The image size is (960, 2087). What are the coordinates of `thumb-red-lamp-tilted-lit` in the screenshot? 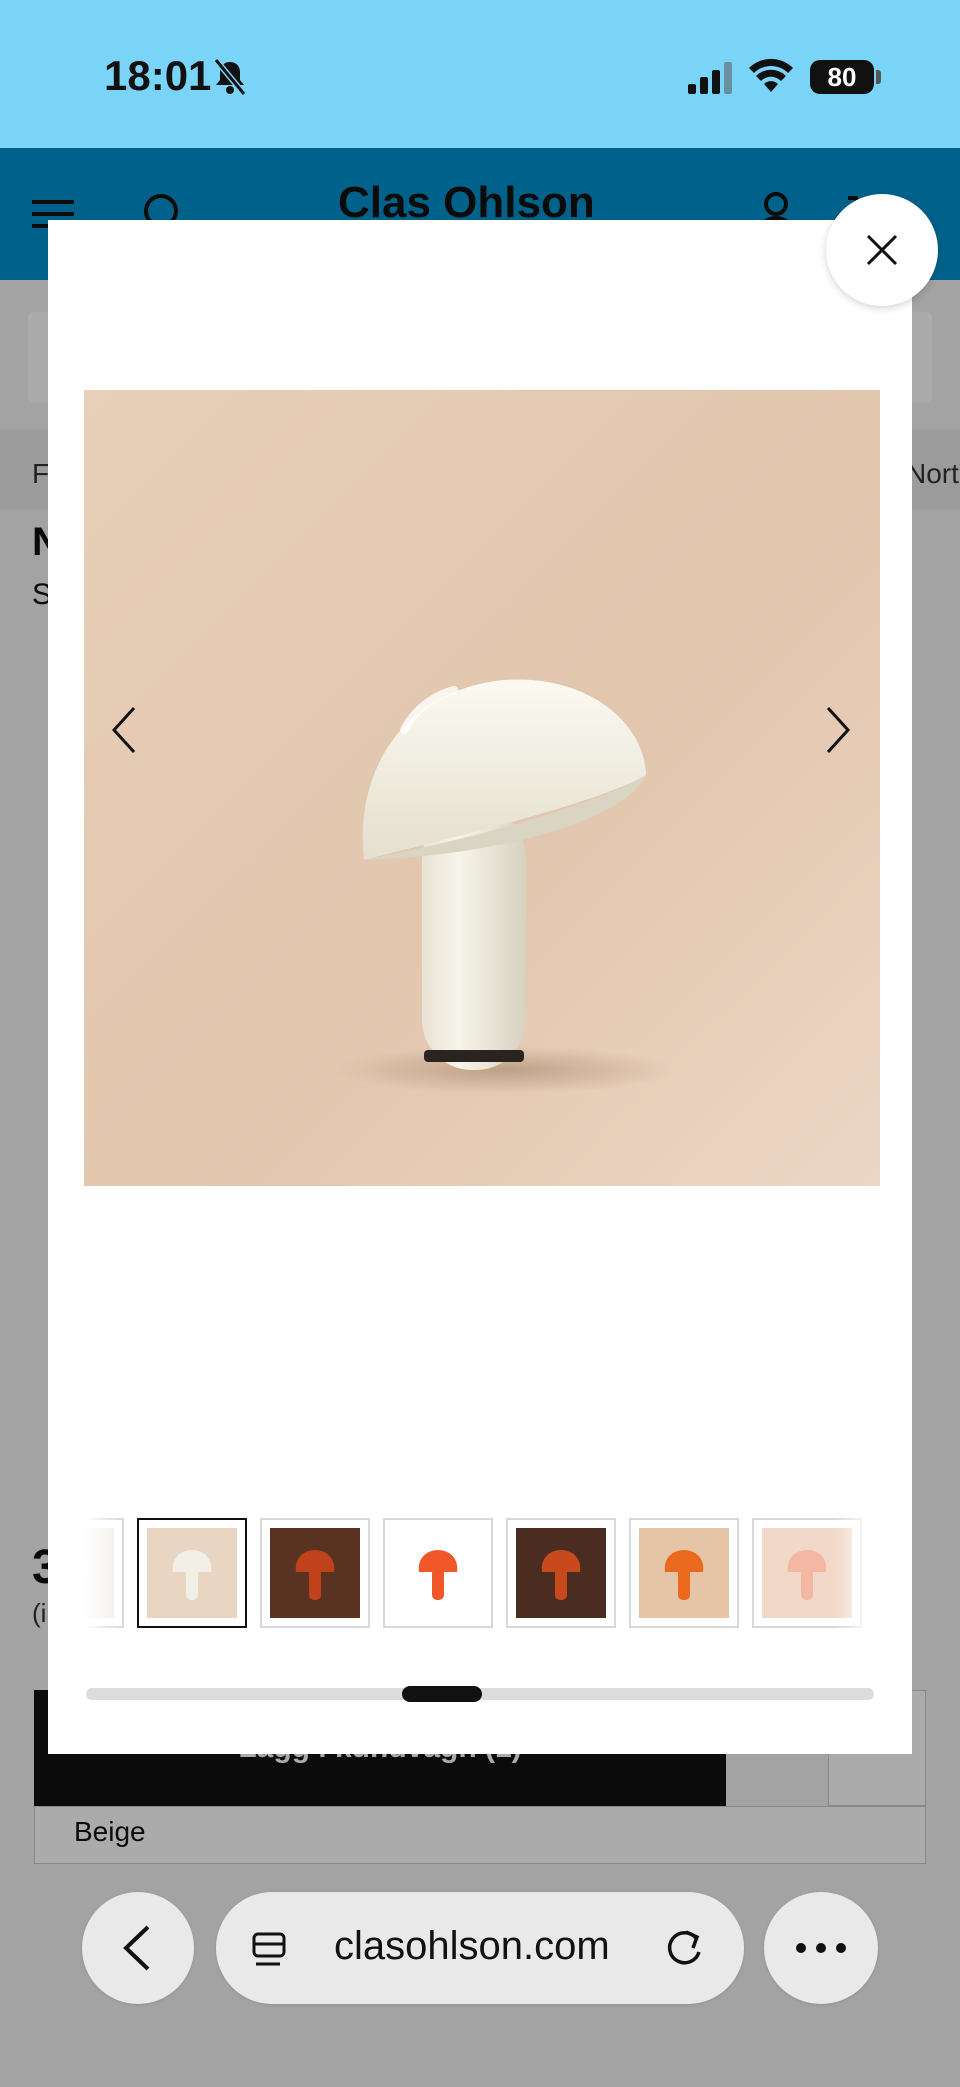 It's located at (561, 1573).